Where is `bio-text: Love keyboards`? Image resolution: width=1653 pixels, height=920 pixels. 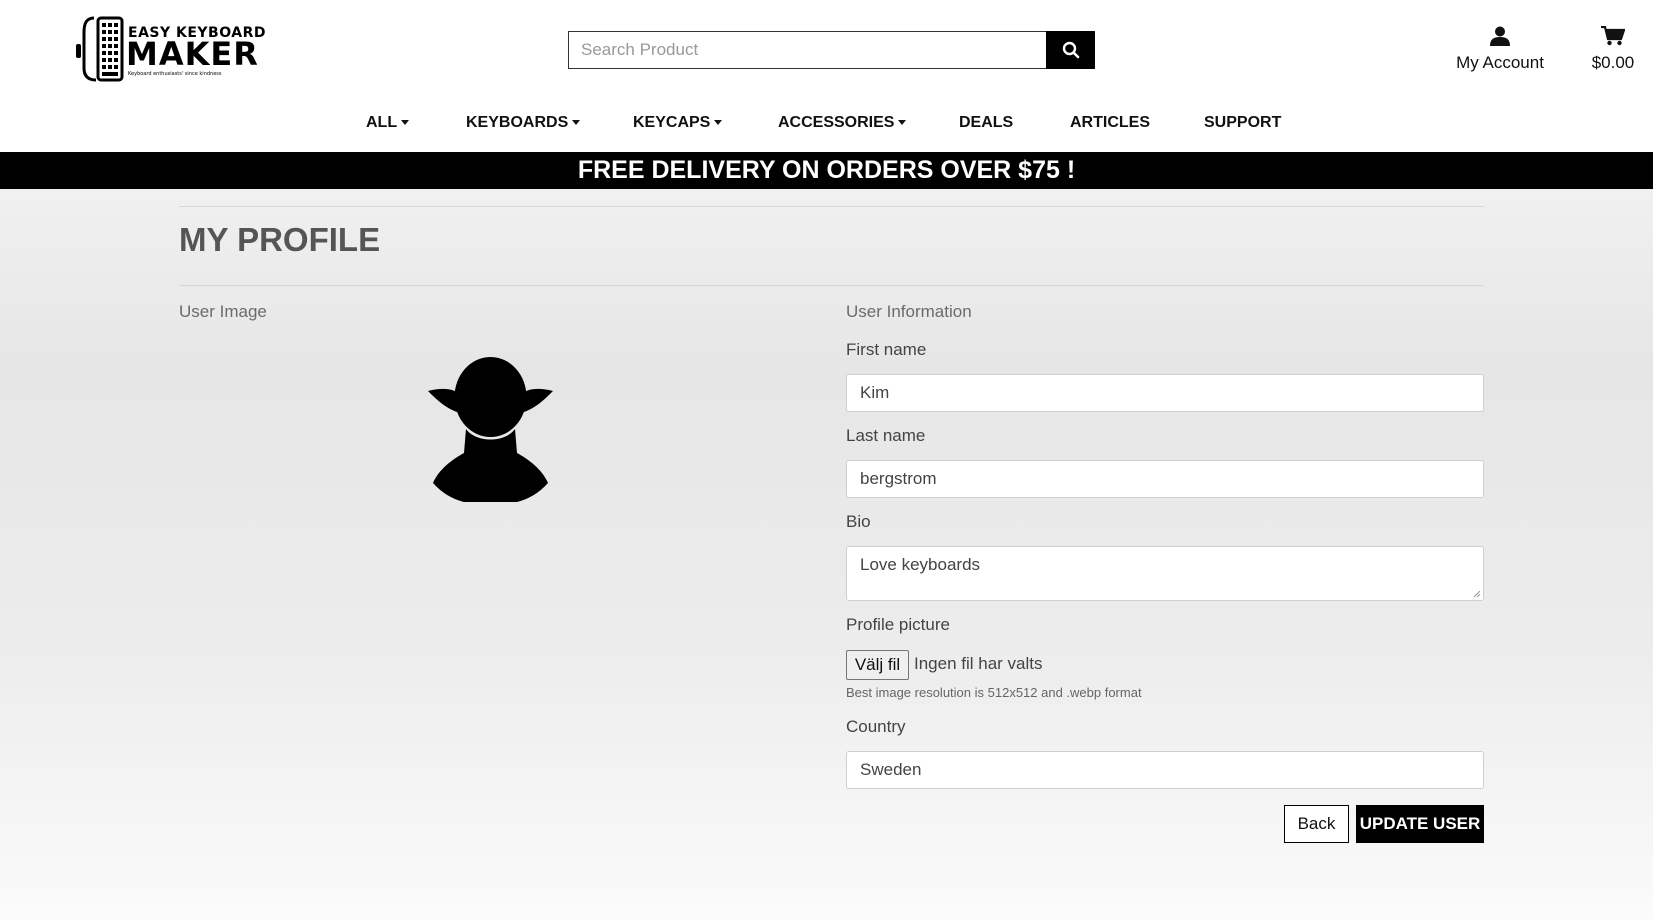
bio-text: Love keyboards is located at coordinates (920, 564).